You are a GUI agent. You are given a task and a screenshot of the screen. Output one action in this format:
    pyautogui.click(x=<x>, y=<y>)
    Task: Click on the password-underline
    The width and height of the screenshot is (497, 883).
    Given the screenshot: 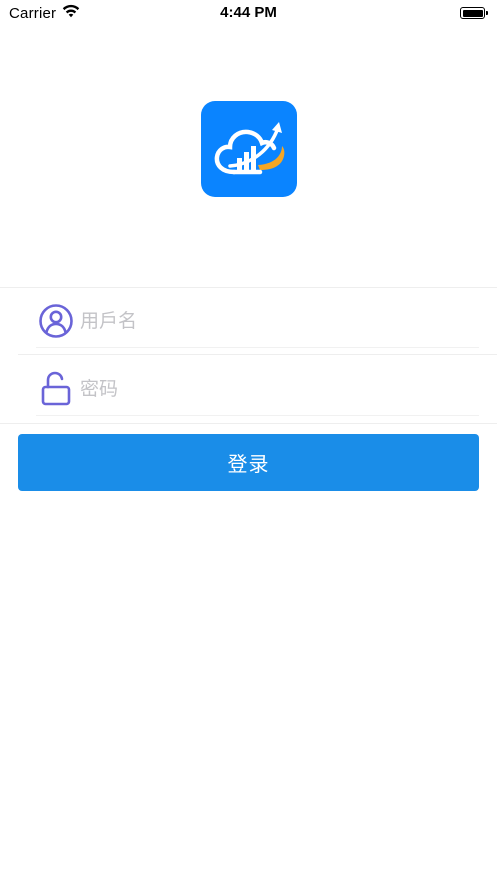 What is the action you would take?
    pyautogui.click(x=257, y=415)
    